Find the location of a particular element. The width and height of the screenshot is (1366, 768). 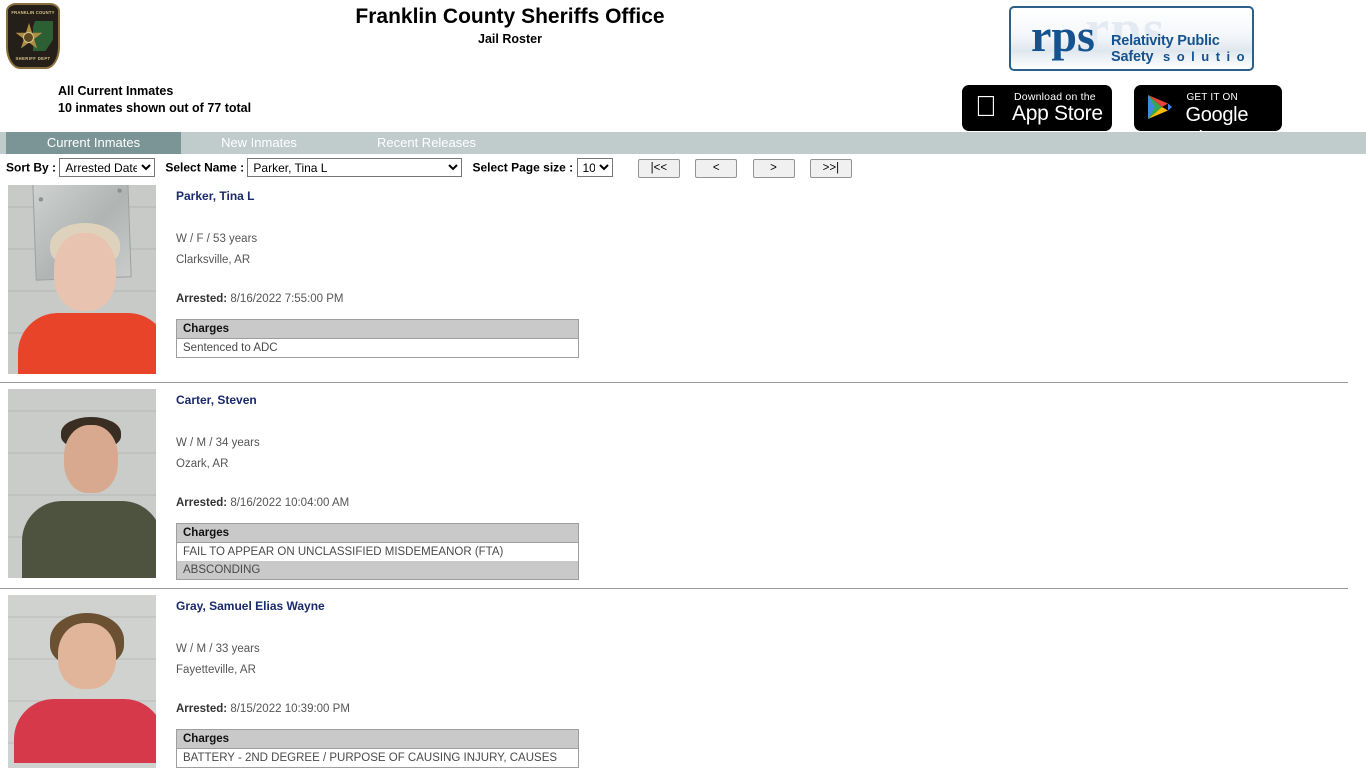

inmate-arrested: Arrested: 8/16/2022 7:55:00 PM is located at coordinates (260, 299).